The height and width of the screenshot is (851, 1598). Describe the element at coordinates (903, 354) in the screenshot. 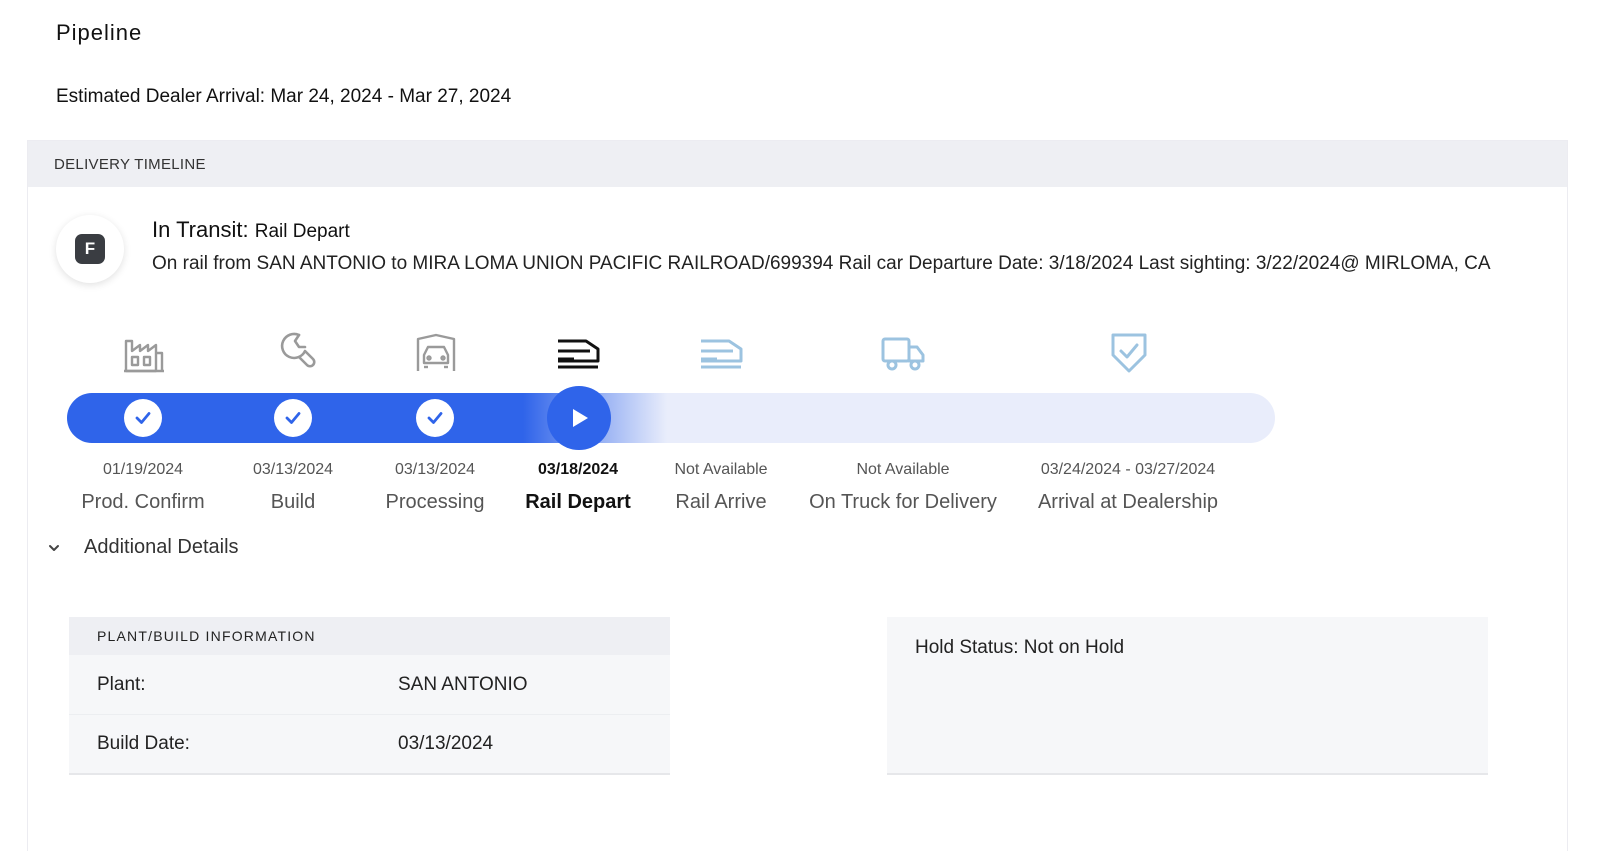

I see `truck-icon` at that location.